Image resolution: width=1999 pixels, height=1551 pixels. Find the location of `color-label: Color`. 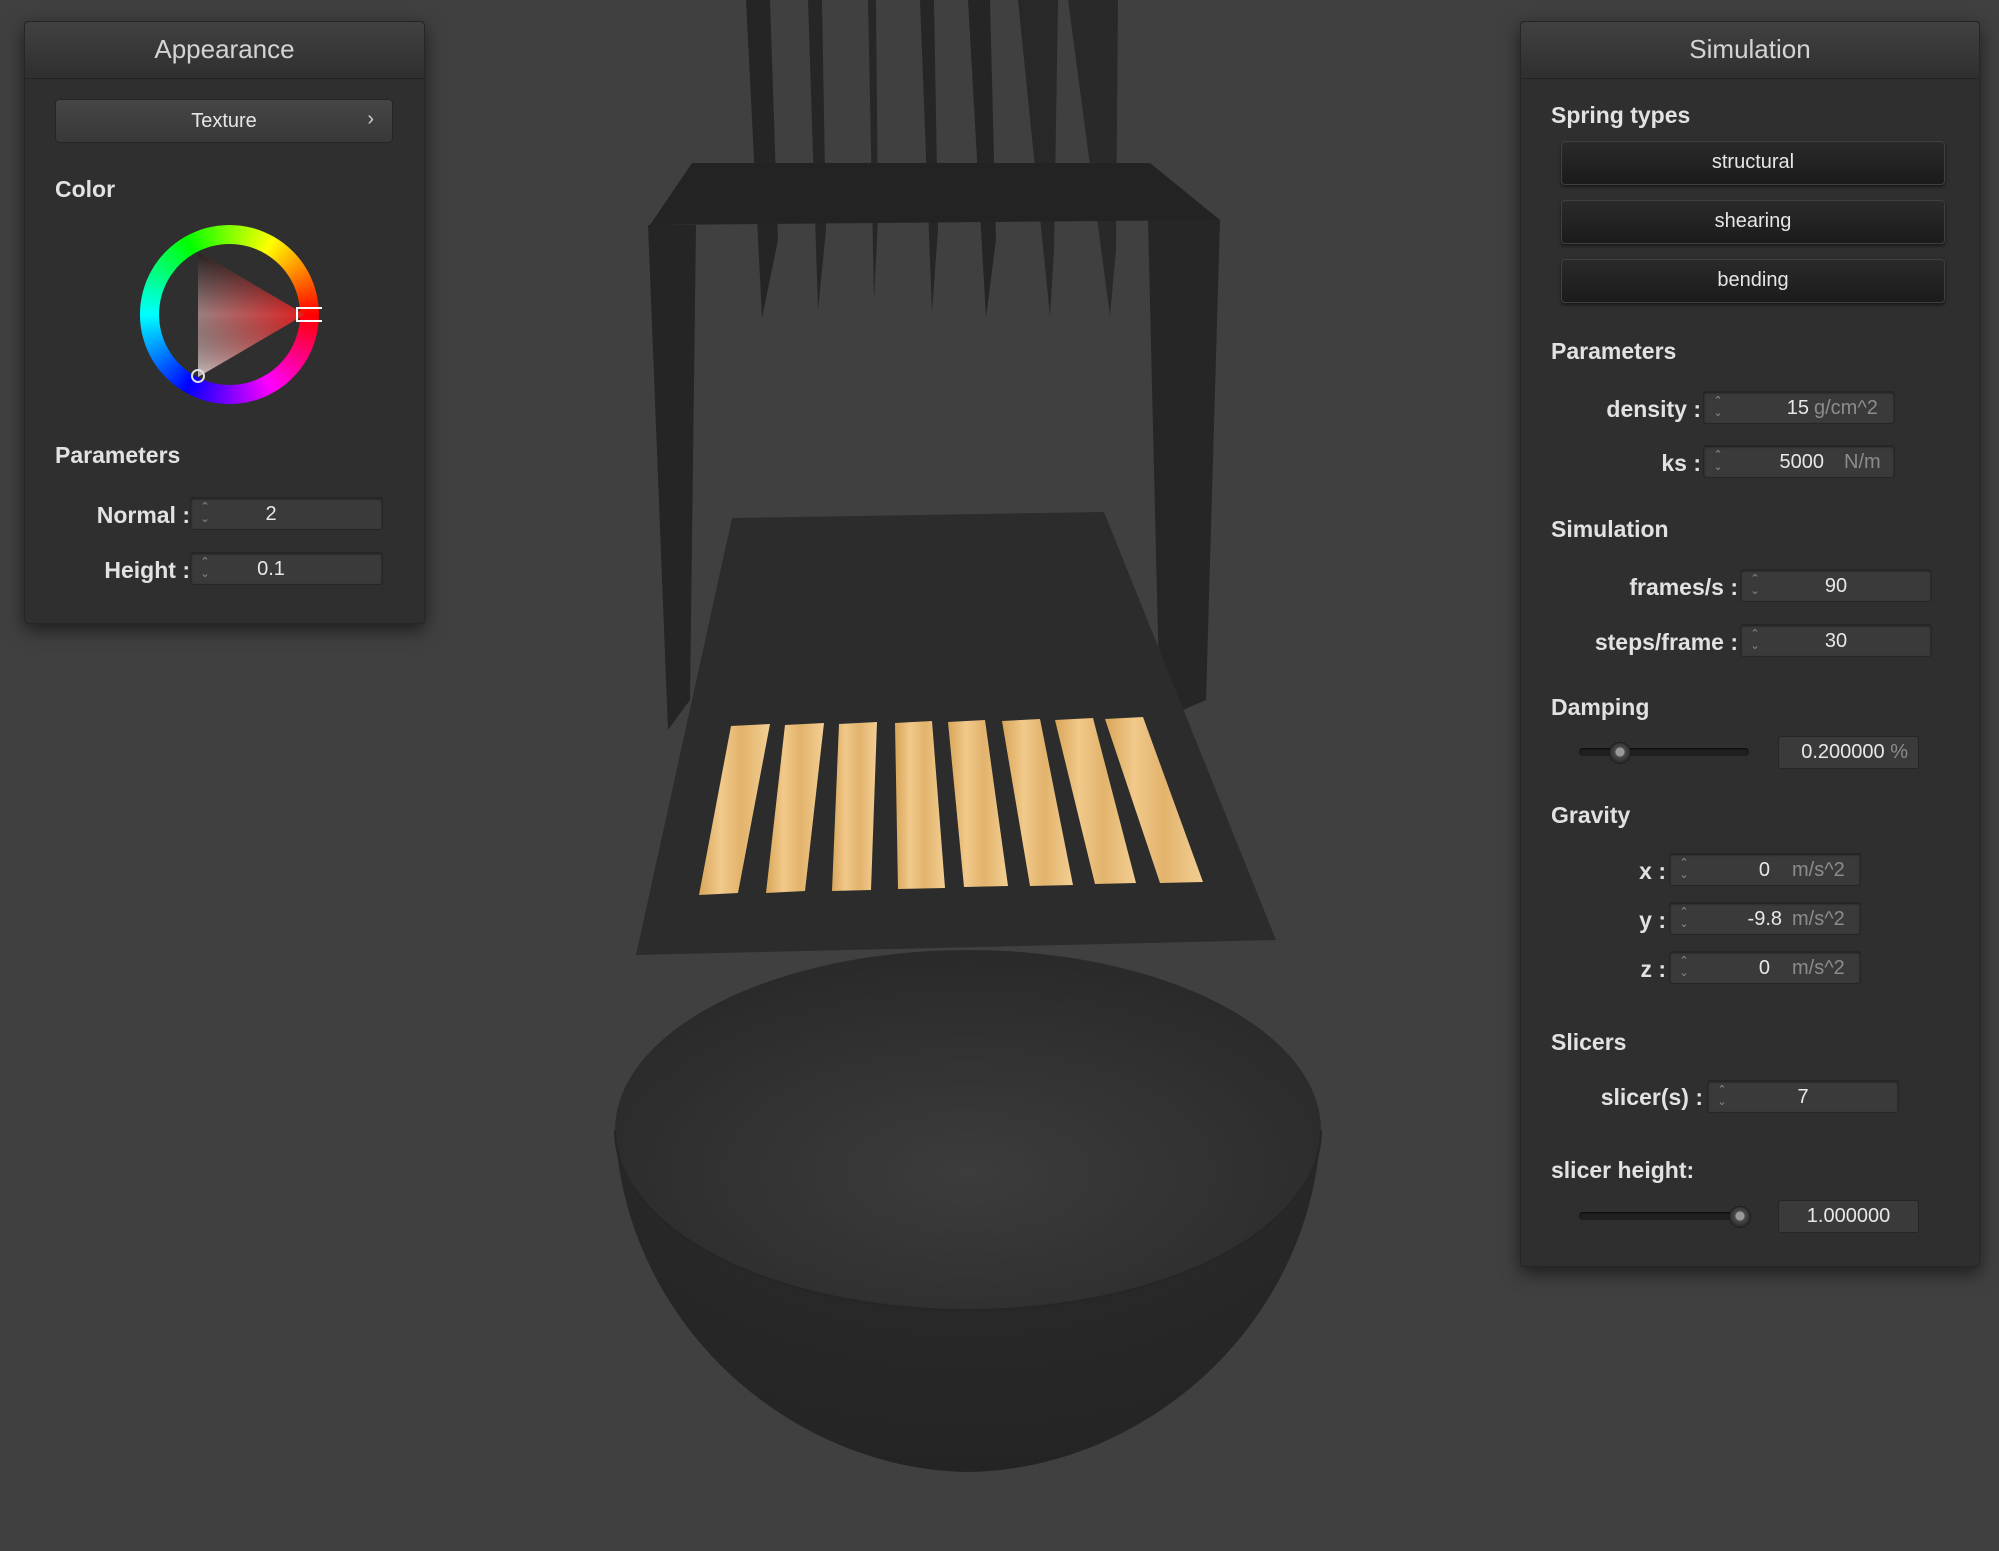

color-label: Color is located at coordinates (85, 189).